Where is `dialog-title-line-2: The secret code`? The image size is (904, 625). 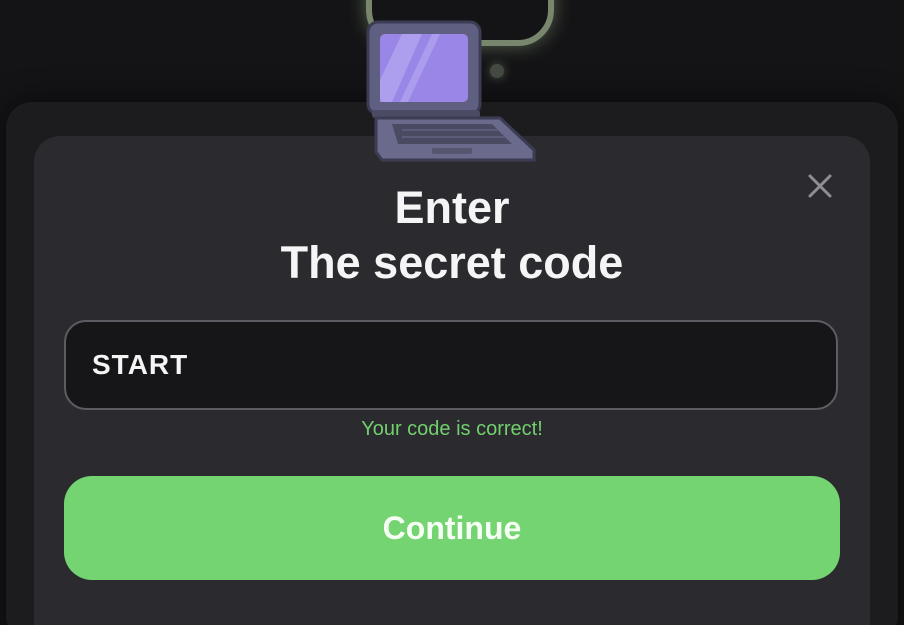
dialog-title-line-2: The secret code is located at coordinates (452, 262).